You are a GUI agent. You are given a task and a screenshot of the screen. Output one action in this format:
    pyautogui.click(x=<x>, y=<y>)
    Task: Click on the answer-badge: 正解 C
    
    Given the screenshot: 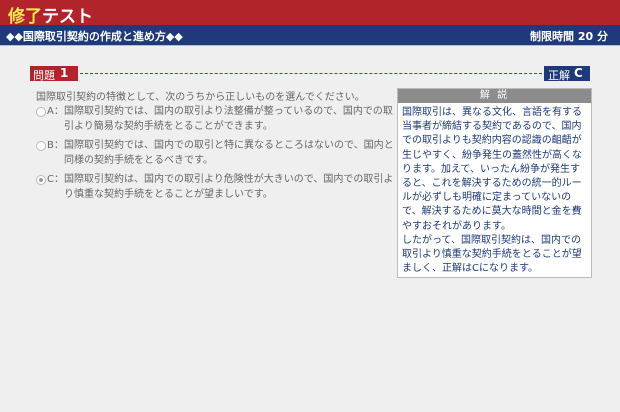 What is the action you would take?
    pyautogui.click(x=567, y=74)
    